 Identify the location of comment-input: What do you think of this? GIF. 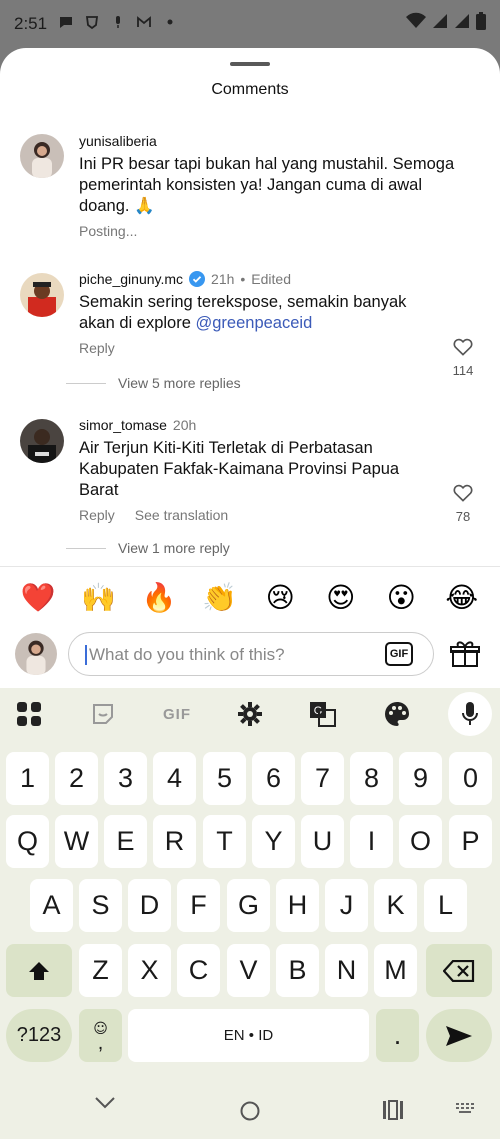
(251, 654).